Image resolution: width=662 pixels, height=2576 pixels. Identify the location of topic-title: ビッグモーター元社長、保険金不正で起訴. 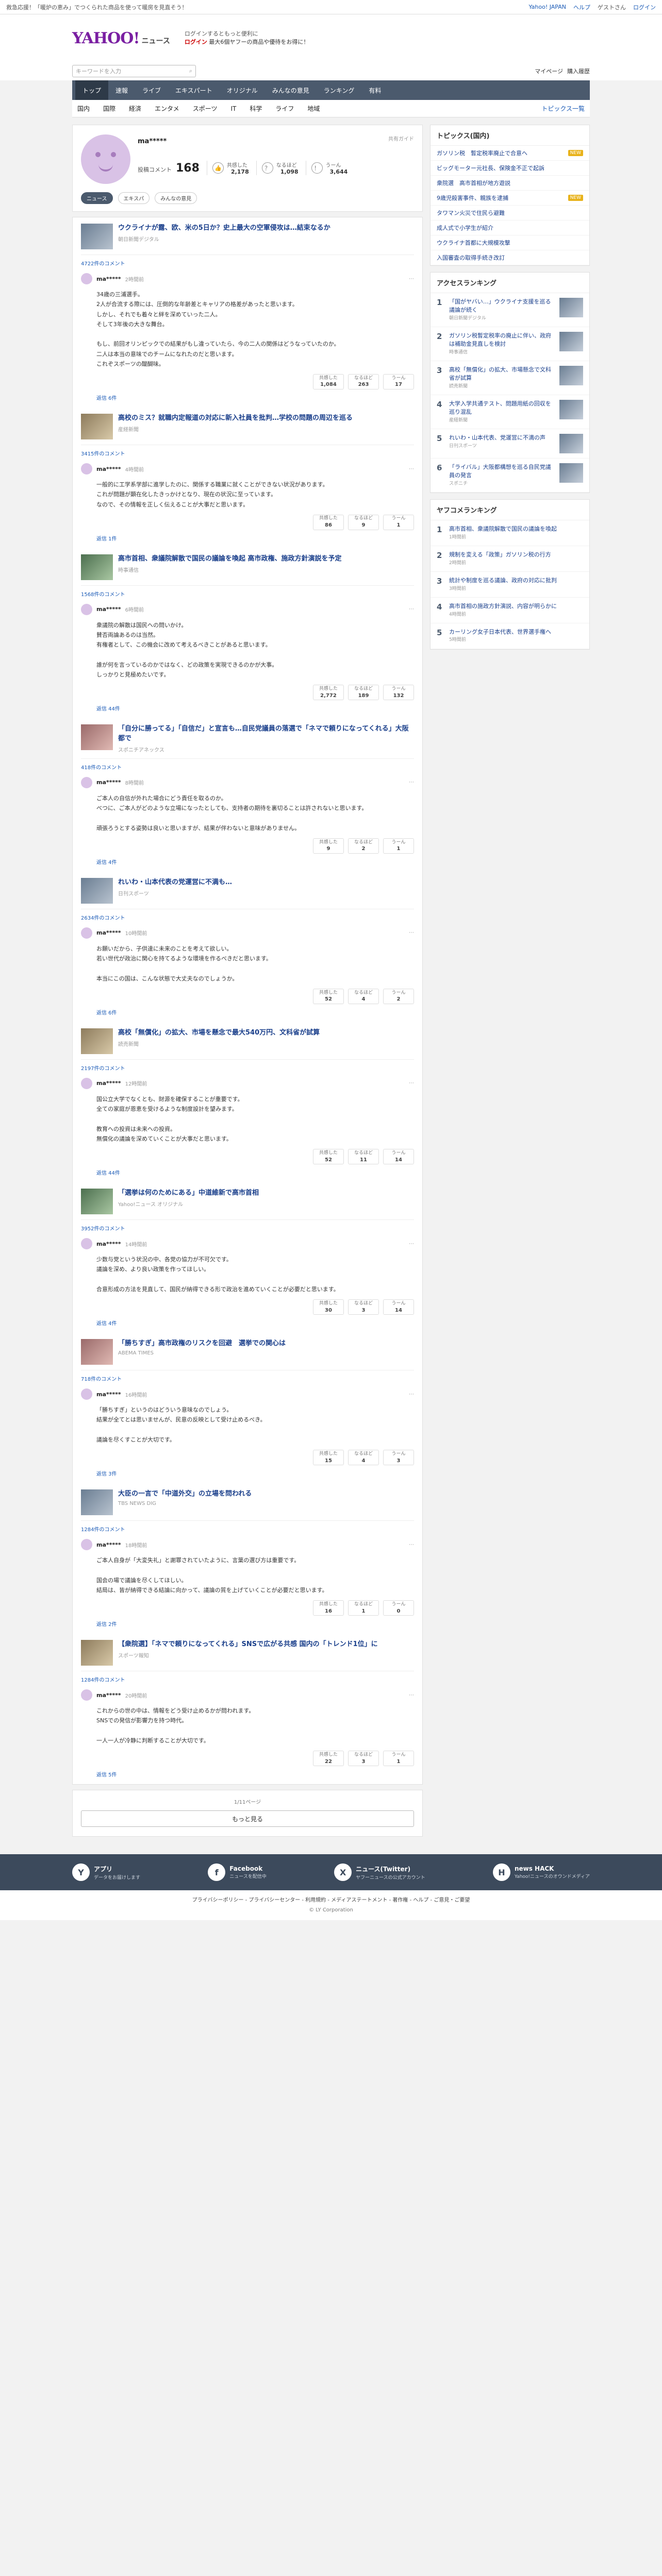
(490, 168).